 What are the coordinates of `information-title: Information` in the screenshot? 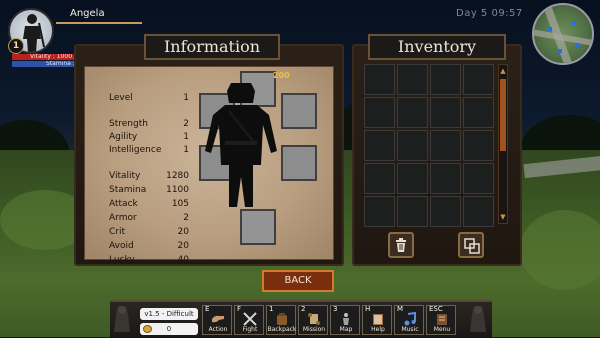 It's located at (212, 47).